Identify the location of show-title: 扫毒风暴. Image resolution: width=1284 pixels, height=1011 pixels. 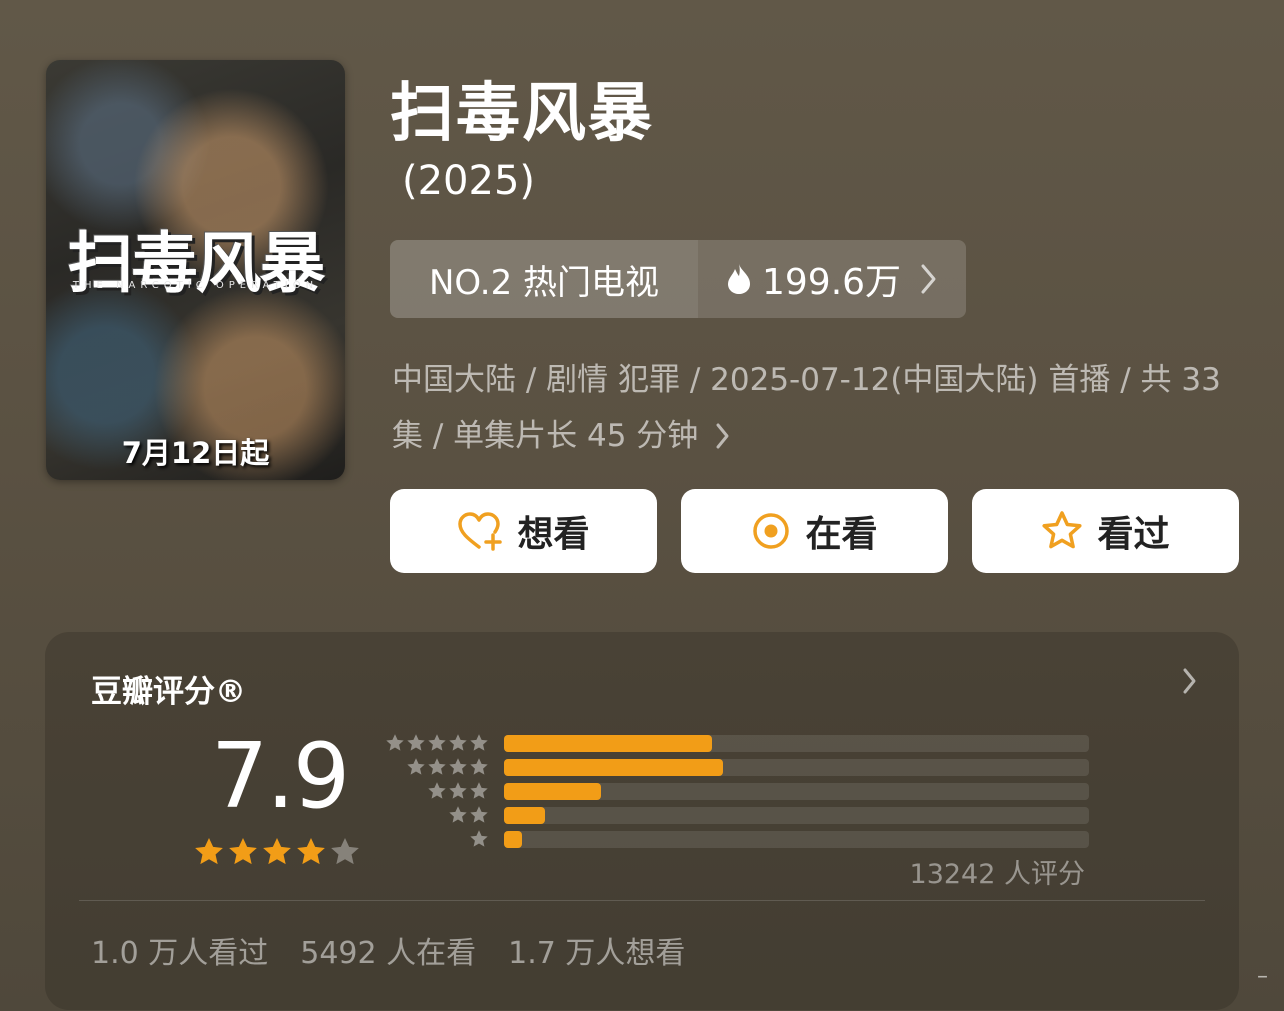
(522, 114).